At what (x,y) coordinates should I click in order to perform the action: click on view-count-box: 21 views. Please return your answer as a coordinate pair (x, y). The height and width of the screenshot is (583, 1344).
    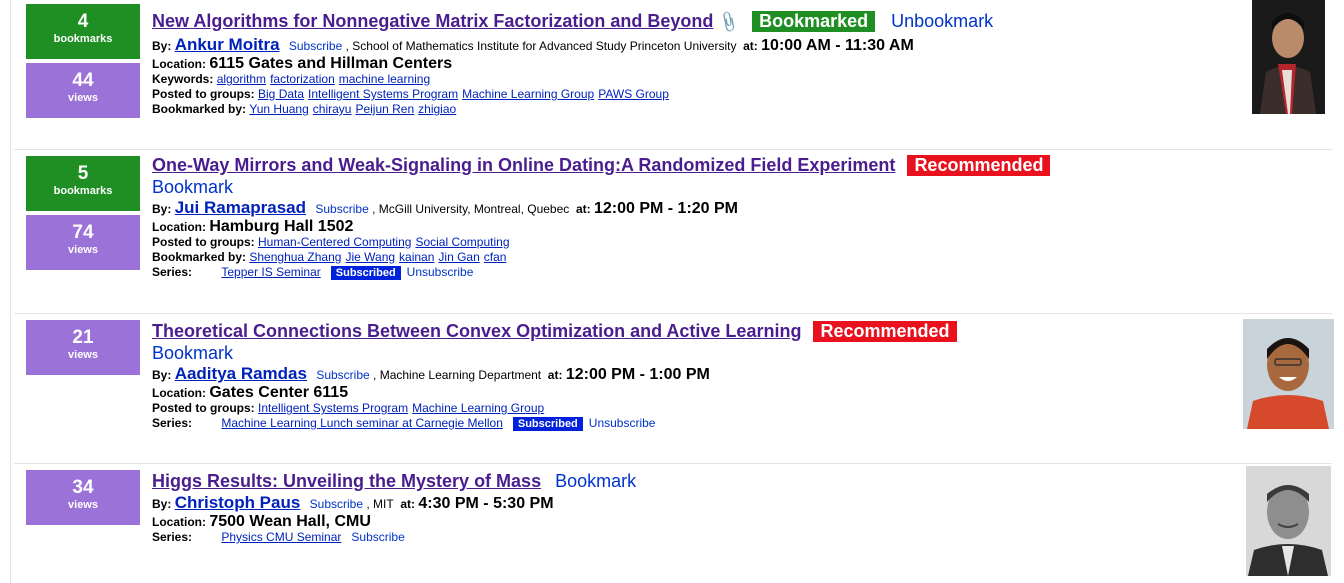
    Looking at the image, I should click on (83, 347).